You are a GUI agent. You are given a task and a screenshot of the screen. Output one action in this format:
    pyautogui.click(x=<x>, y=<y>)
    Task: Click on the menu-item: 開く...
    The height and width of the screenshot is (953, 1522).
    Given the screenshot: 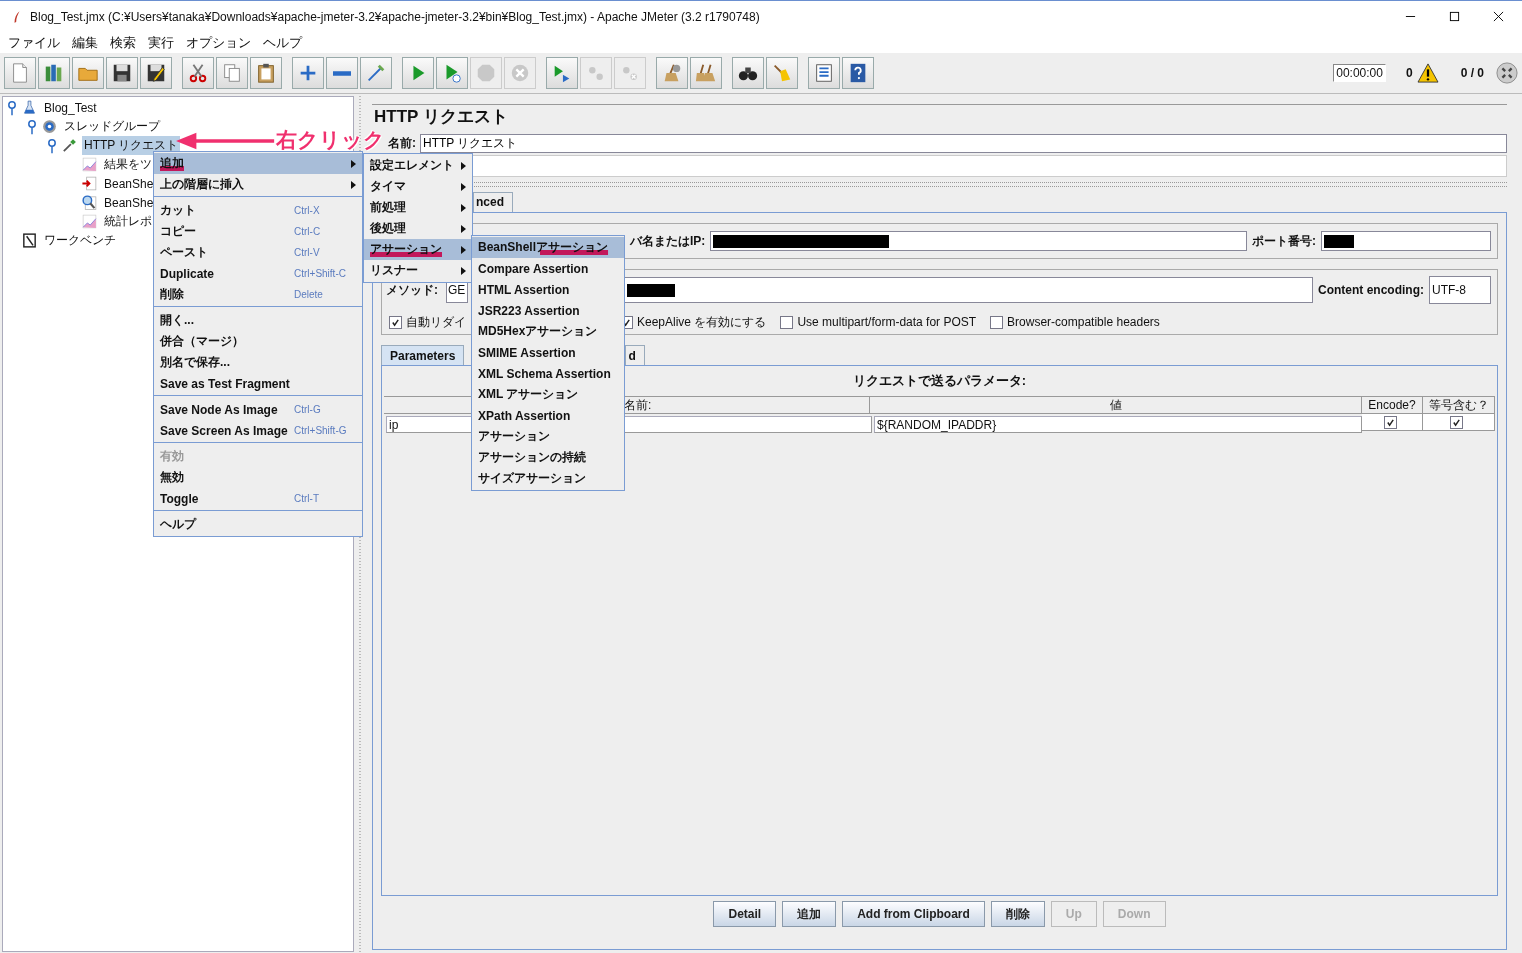 What is the action you would take?
    pyautogui.click(x=258, y=320)
    